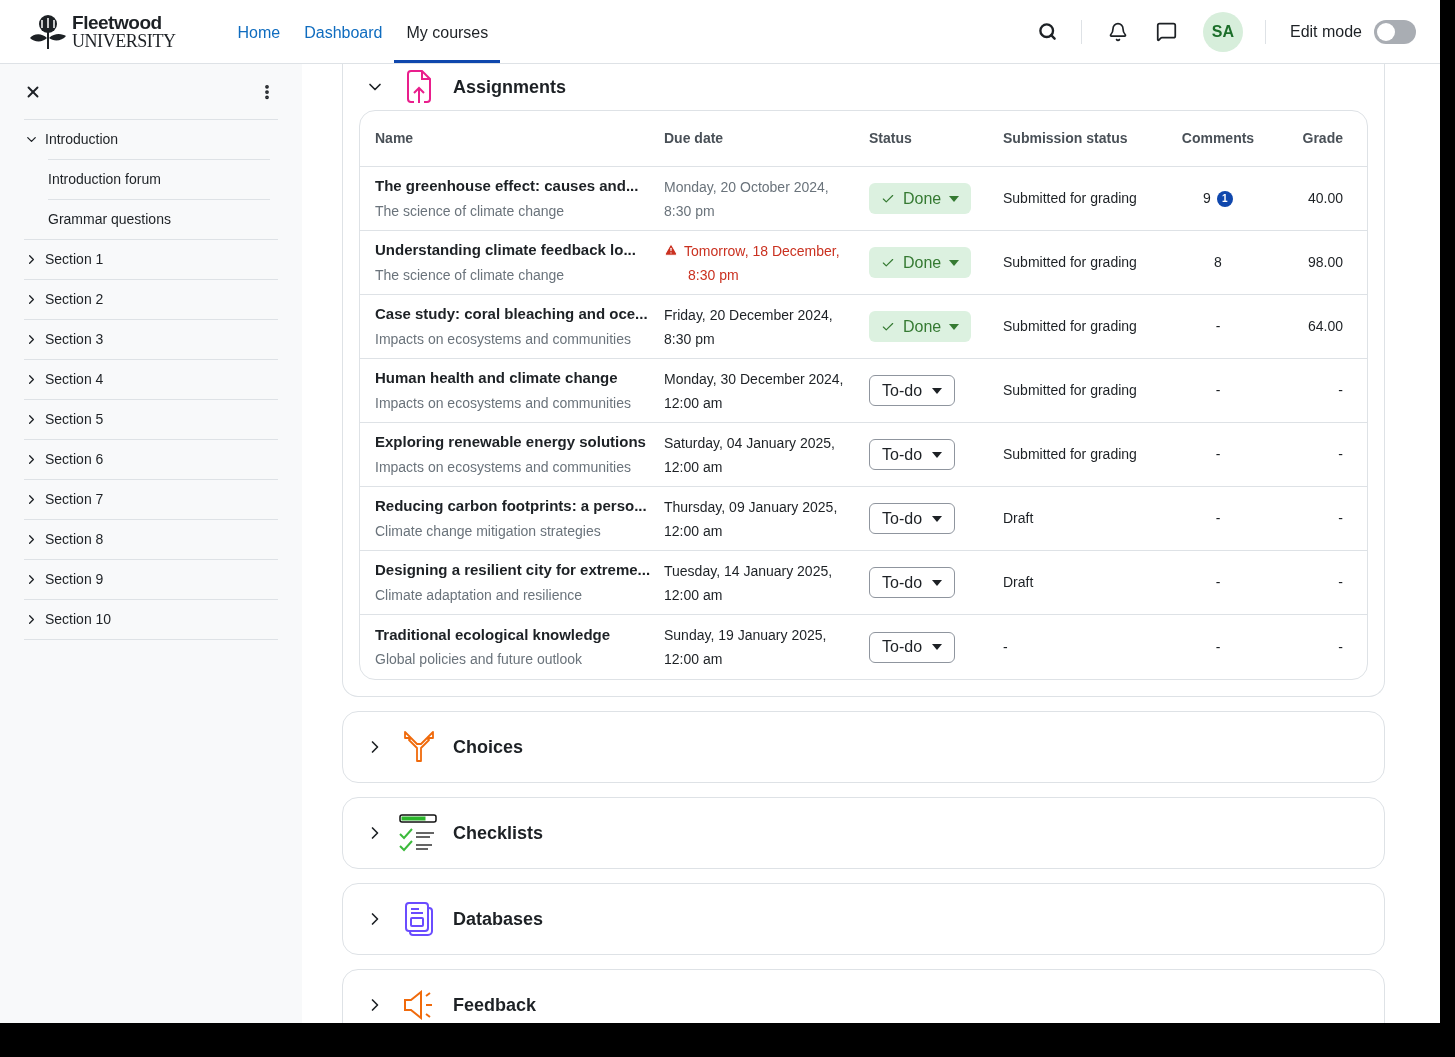 The image size is (1455, 1057). Describe the element at coordinates (1325, 31) in the screenshot. I see `edit-mode-label: Edit mode` at that location.